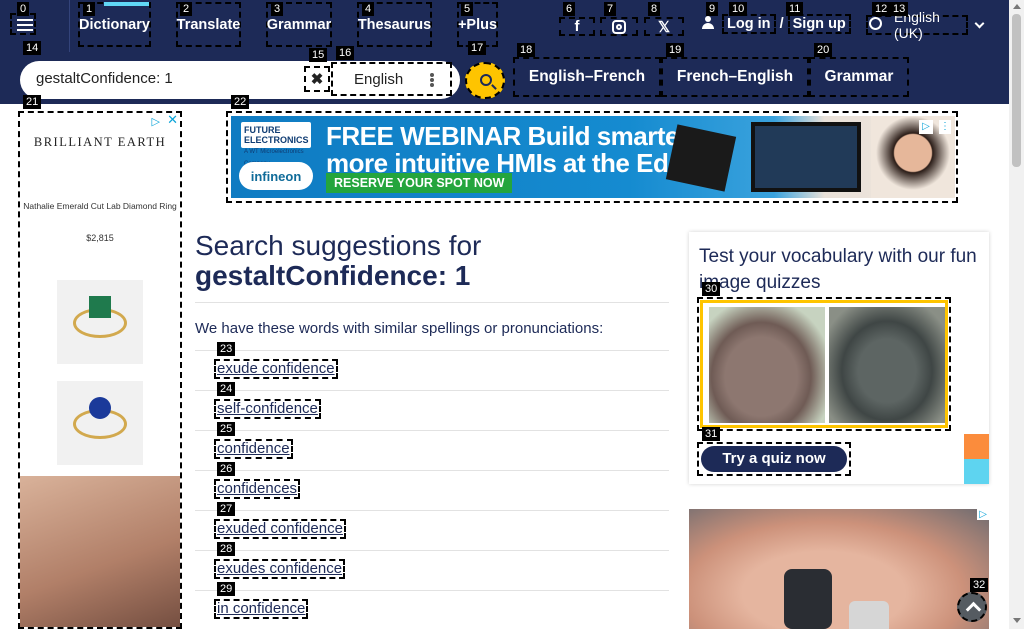 The image size is (1024, 629). I want to click on marker-label: 20, so click(823, 50).